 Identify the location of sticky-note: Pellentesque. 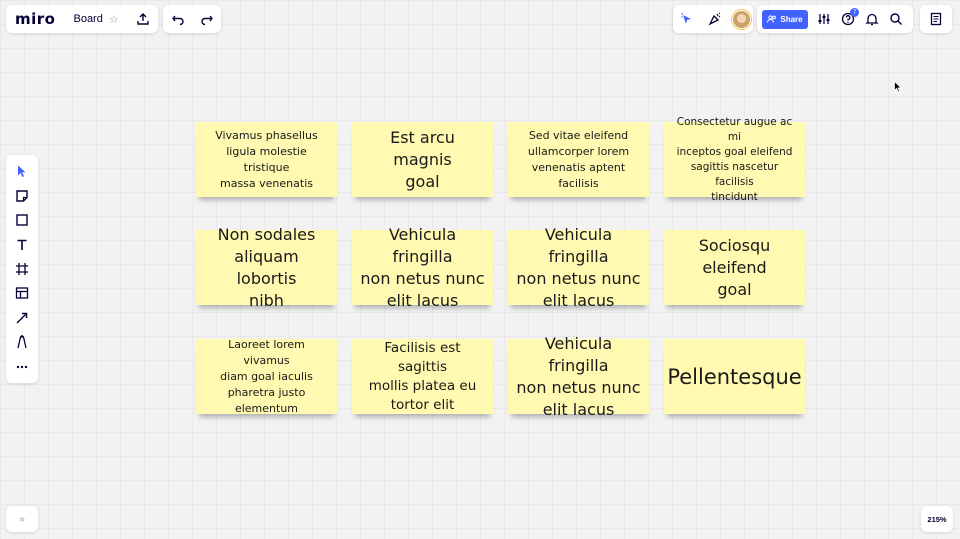
(734, 376).